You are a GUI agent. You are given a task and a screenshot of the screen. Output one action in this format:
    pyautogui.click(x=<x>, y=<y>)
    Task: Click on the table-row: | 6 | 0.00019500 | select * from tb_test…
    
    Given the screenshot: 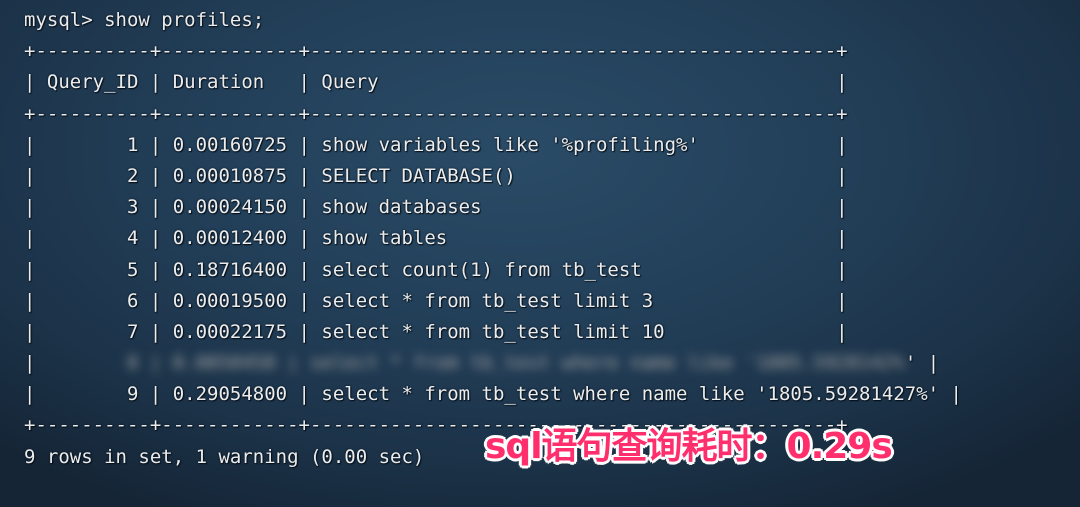 What is the action you would take?
    pyautogui.click(x=436, y=300)
    